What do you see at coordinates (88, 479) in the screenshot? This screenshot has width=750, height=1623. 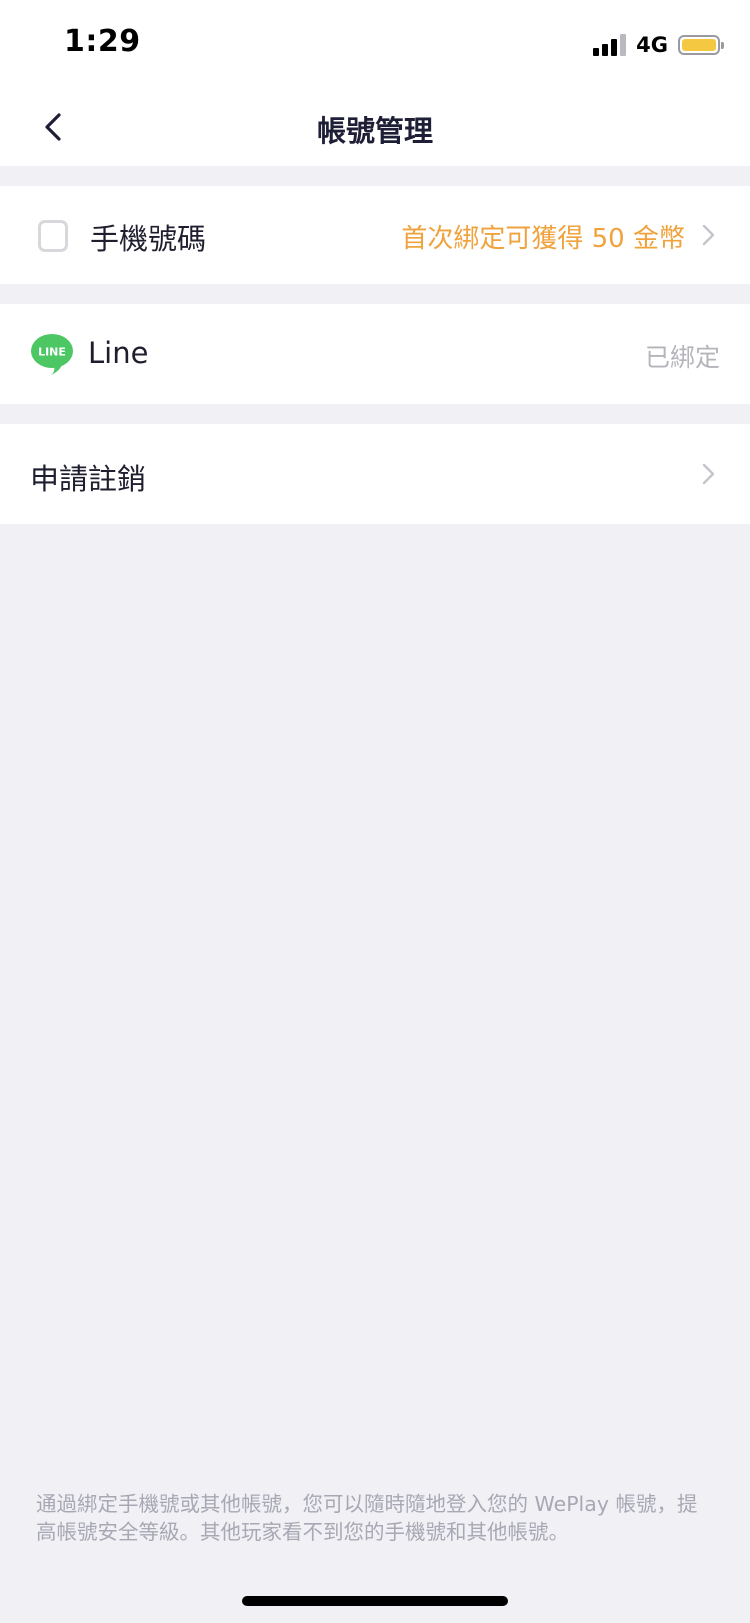 I see `deactivate-account-label: 申請註銷` at bounding box center [88, 479].